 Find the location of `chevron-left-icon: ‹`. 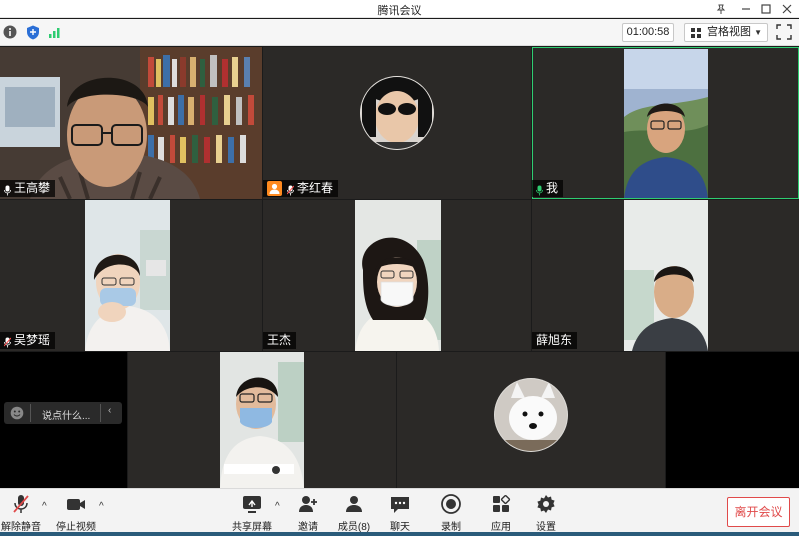

chevron-left-icon: ‹ is located at coordinates (109, 410).